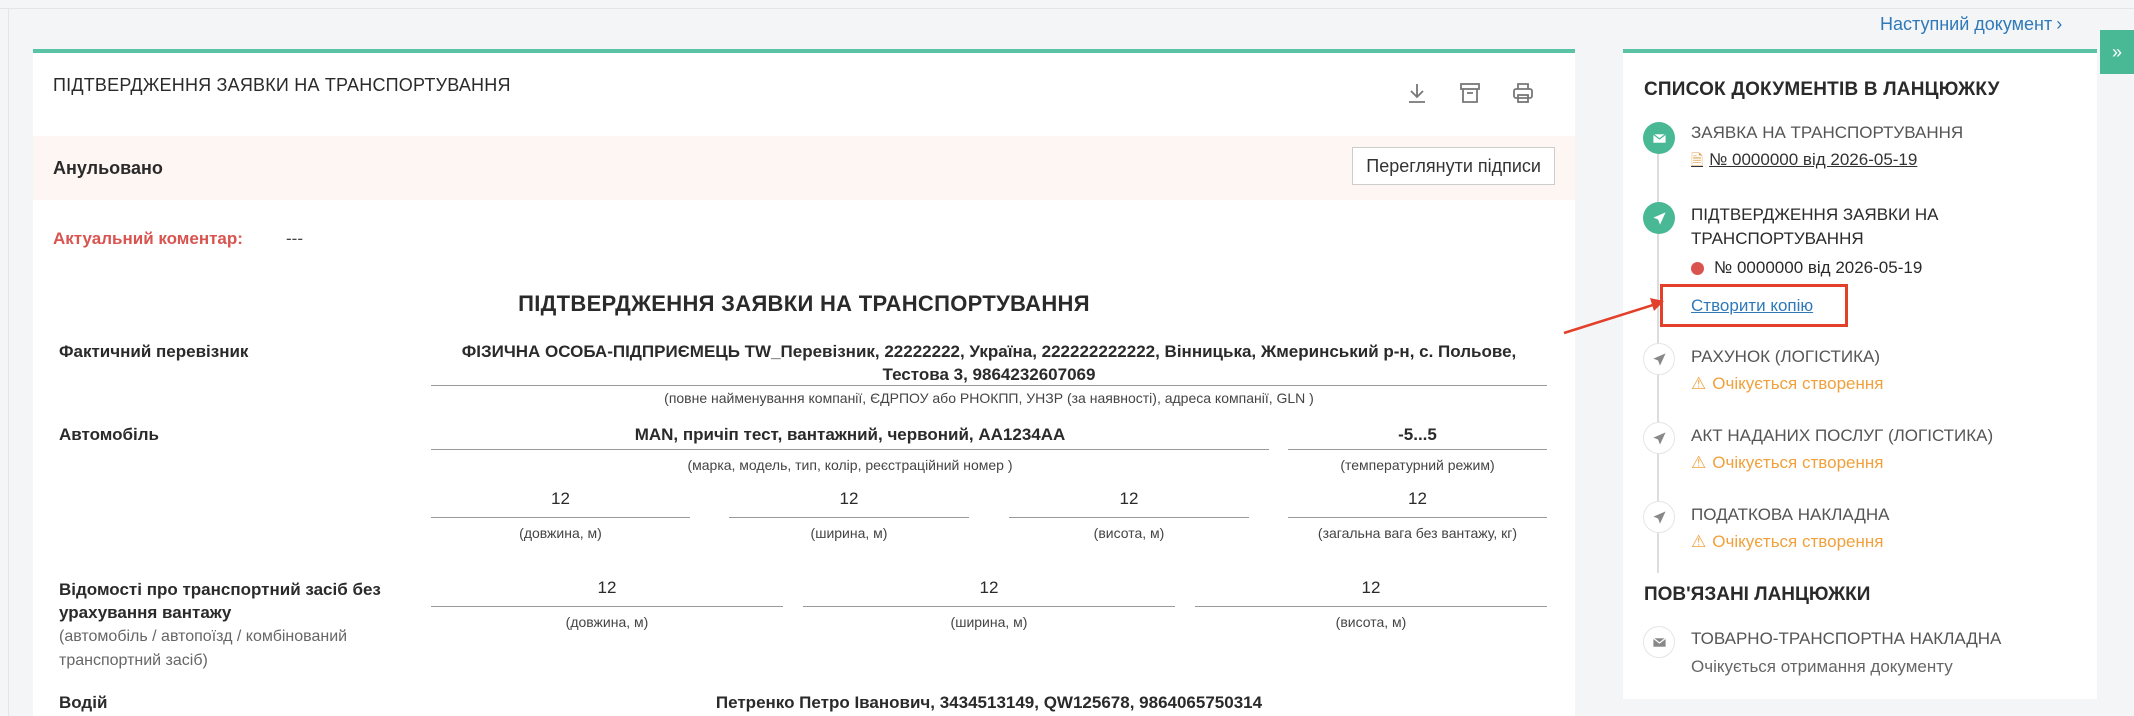 This screenshot has width=2134, height=716. I want to click on chevron-right-icon: ›, so click(2059, 24).